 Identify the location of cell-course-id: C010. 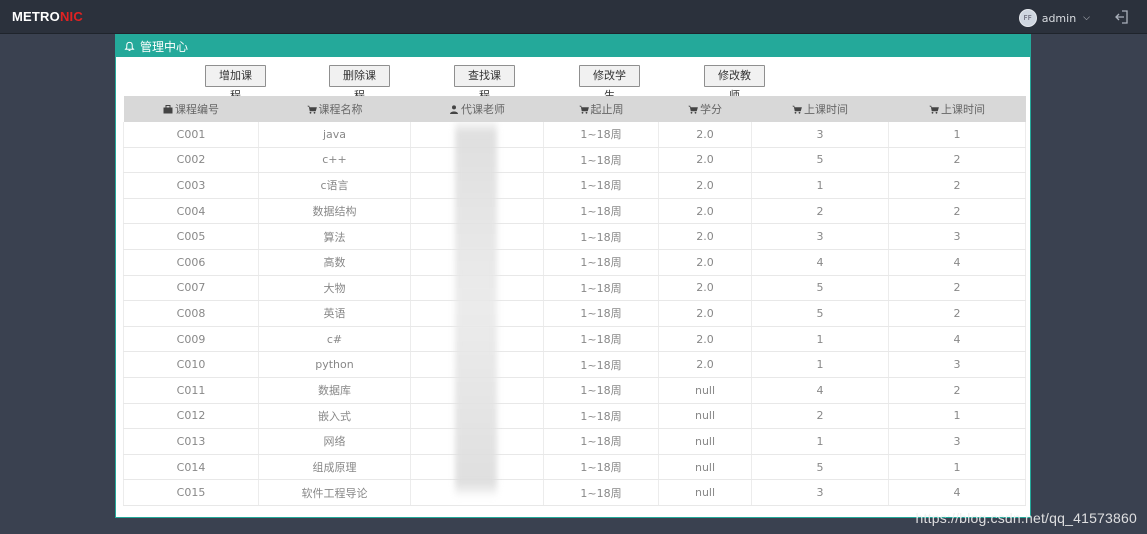
(191, 364).